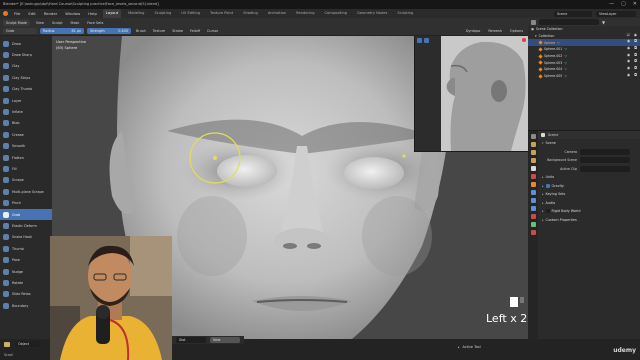  I want to click on outliner-scene-collection: ▣ Scene Collection, so click(584, 29).